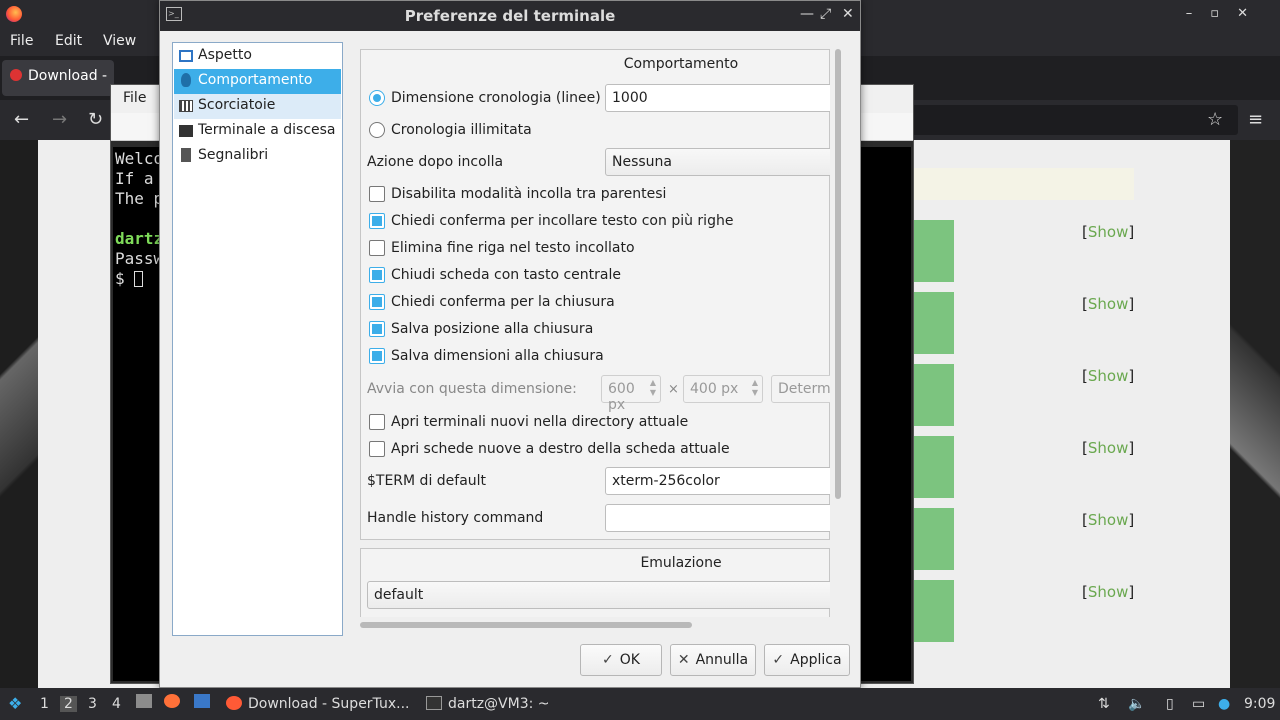 The width and height of the screenshot is (1280, 720). I want to click on sidebar-item-segnalibri: Segnalibri, so click(257, 156).